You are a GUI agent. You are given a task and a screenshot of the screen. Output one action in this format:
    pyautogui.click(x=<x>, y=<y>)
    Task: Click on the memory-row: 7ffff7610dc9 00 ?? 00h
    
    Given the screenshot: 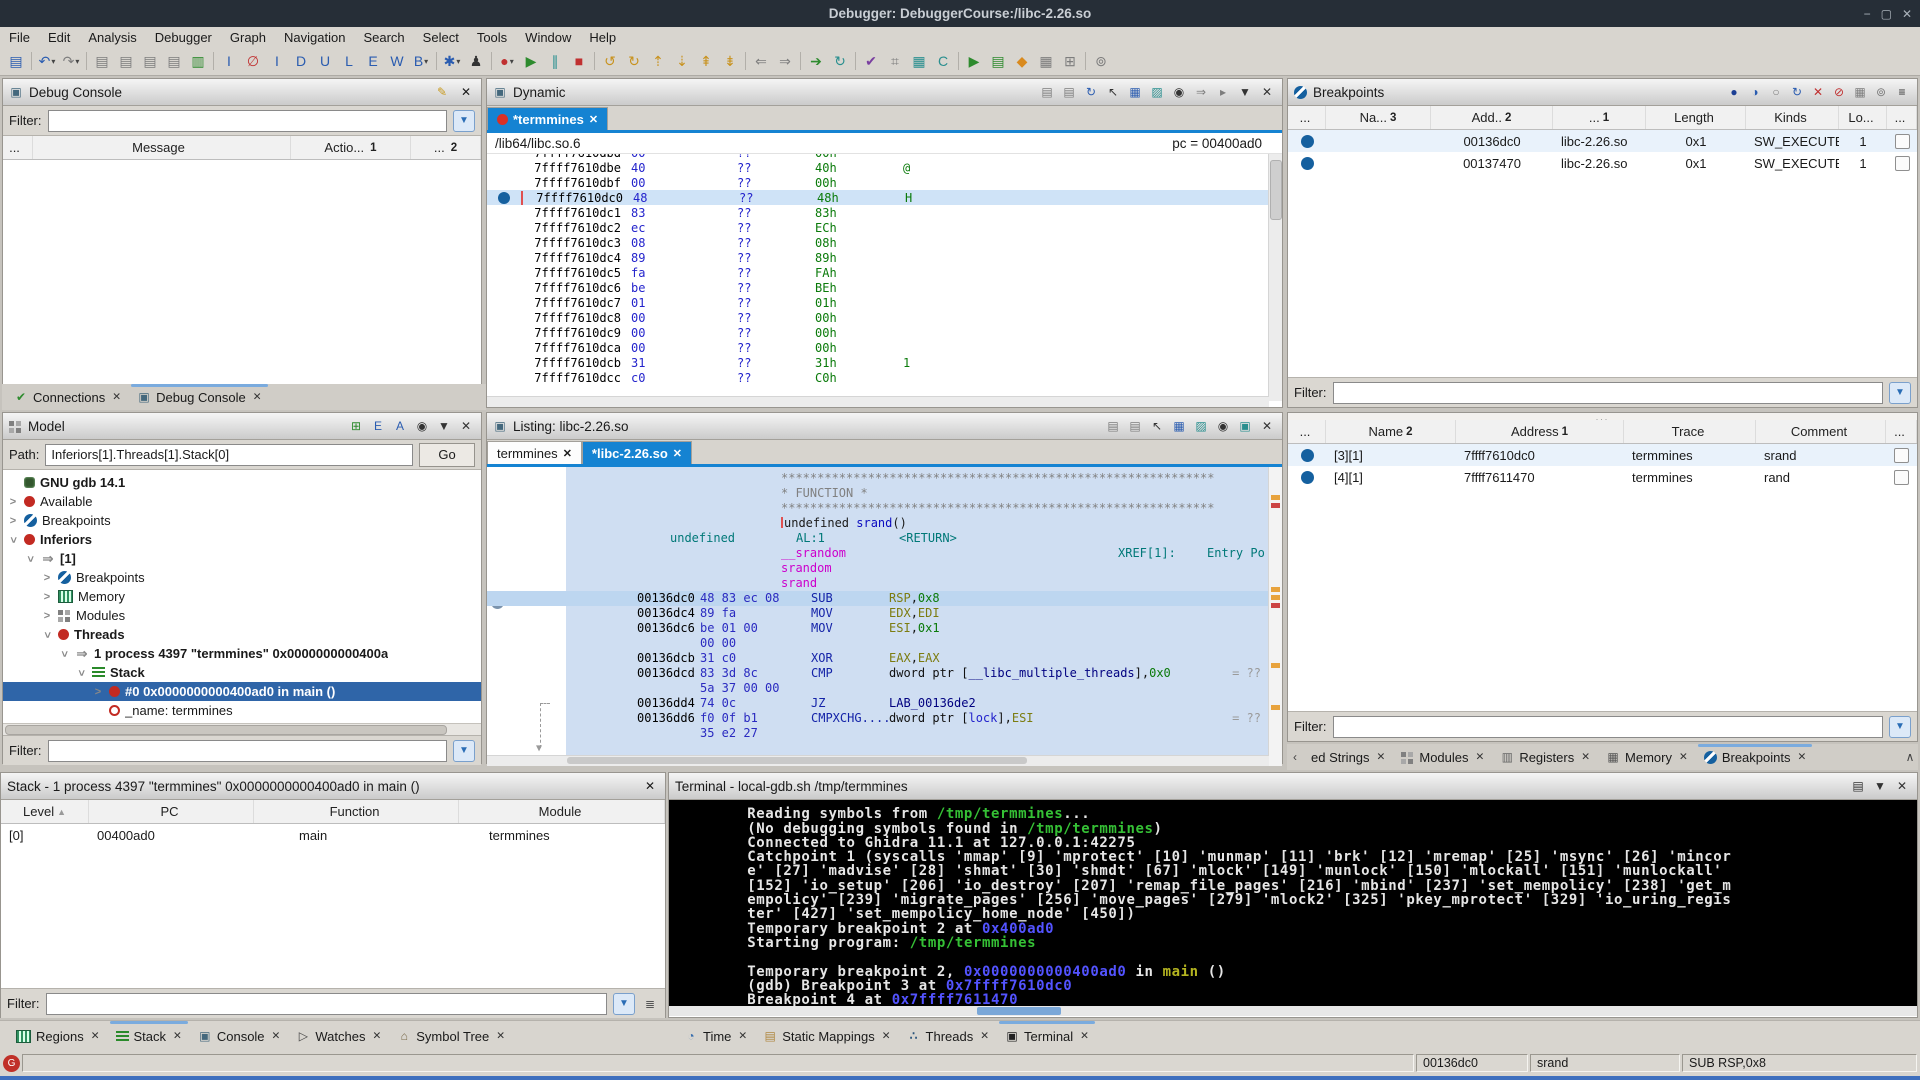 What is the action you would take?
    pyautogui.click(x=884, y=332)
    